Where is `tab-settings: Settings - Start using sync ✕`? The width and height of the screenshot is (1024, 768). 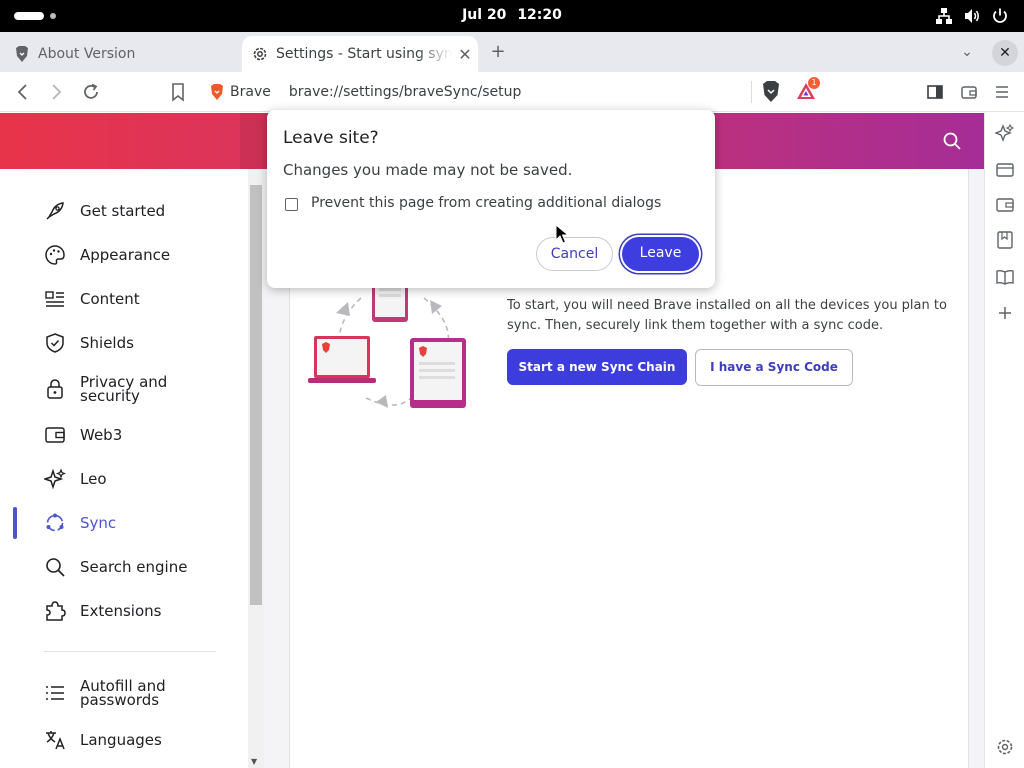
tab-settings: Settings - Start using sync ✕ is located at coordinates (360, 54).